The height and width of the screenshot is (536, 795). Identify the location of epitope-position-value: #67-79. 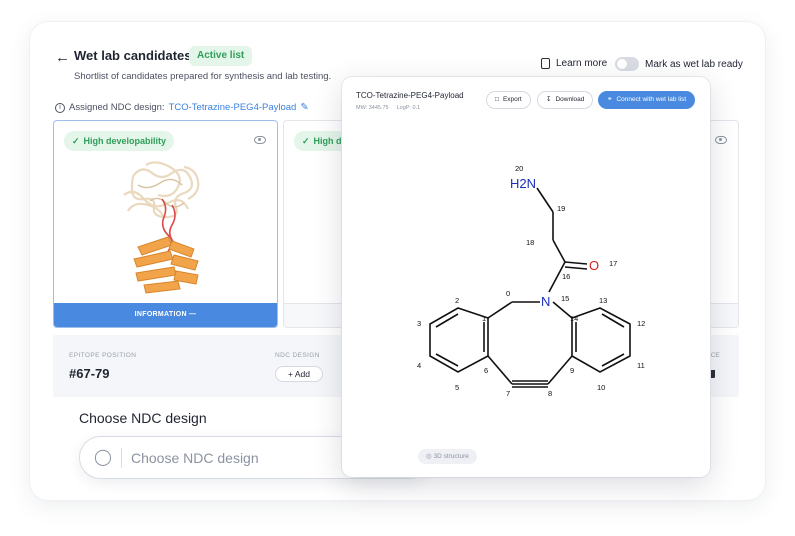
(89, 373).